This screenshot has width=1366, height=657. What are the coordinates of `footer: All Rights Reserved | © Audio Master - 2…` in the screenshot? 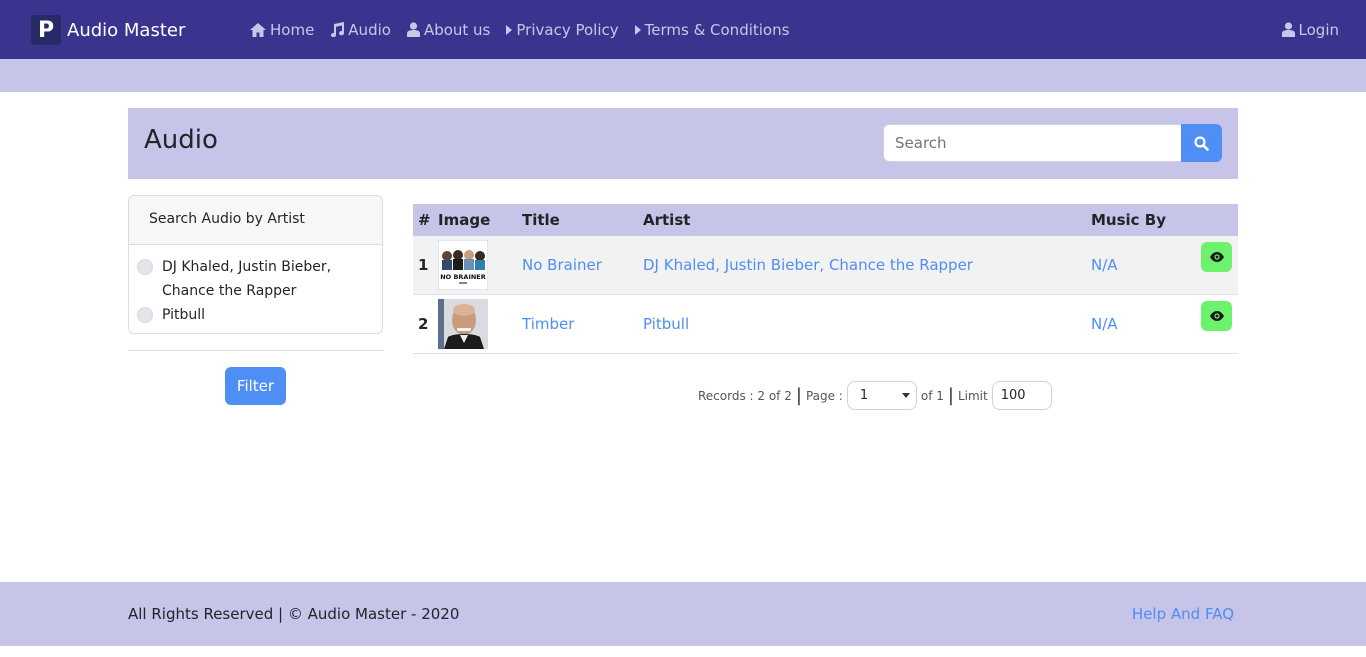 It's located at (683, 614).